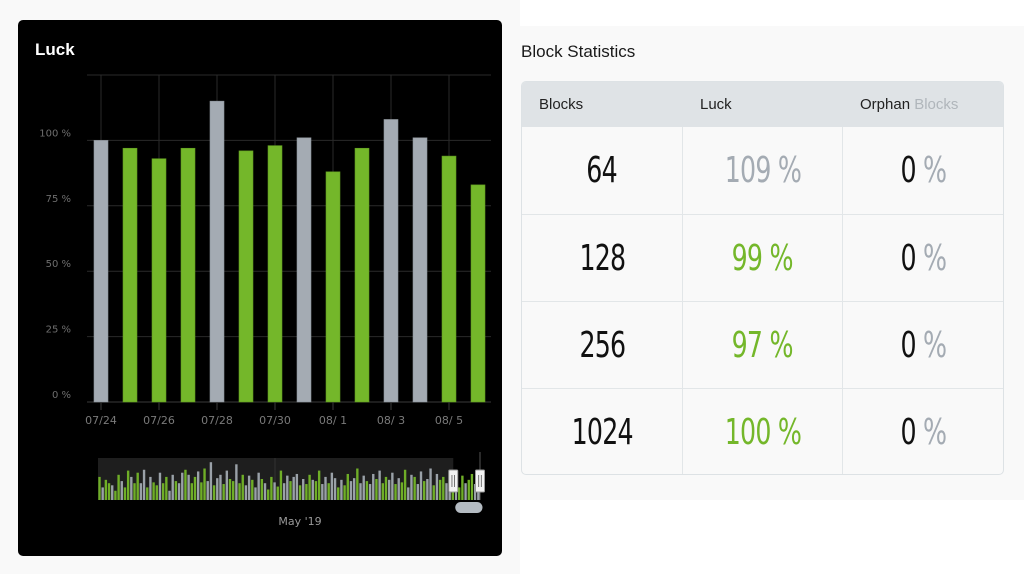 This screenshot has height=574, width=1024. Describe the element at coordinates (480, 481) in the screenshot. I see `navigator-handle-right` at that location.